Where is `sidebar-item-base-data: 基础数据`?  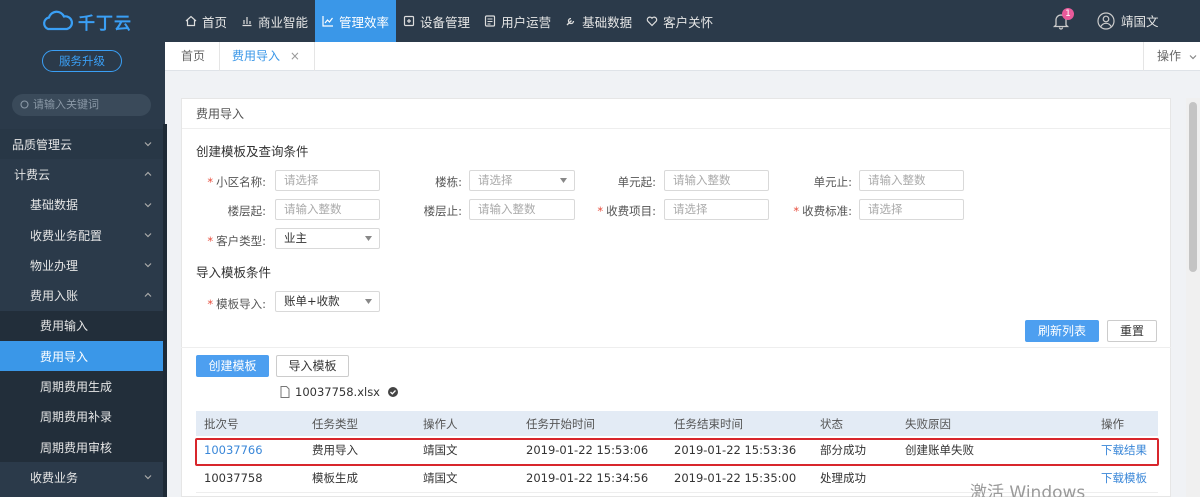 sidebar-item-base-data: 基础数据 is located at coordinates (81, 205).